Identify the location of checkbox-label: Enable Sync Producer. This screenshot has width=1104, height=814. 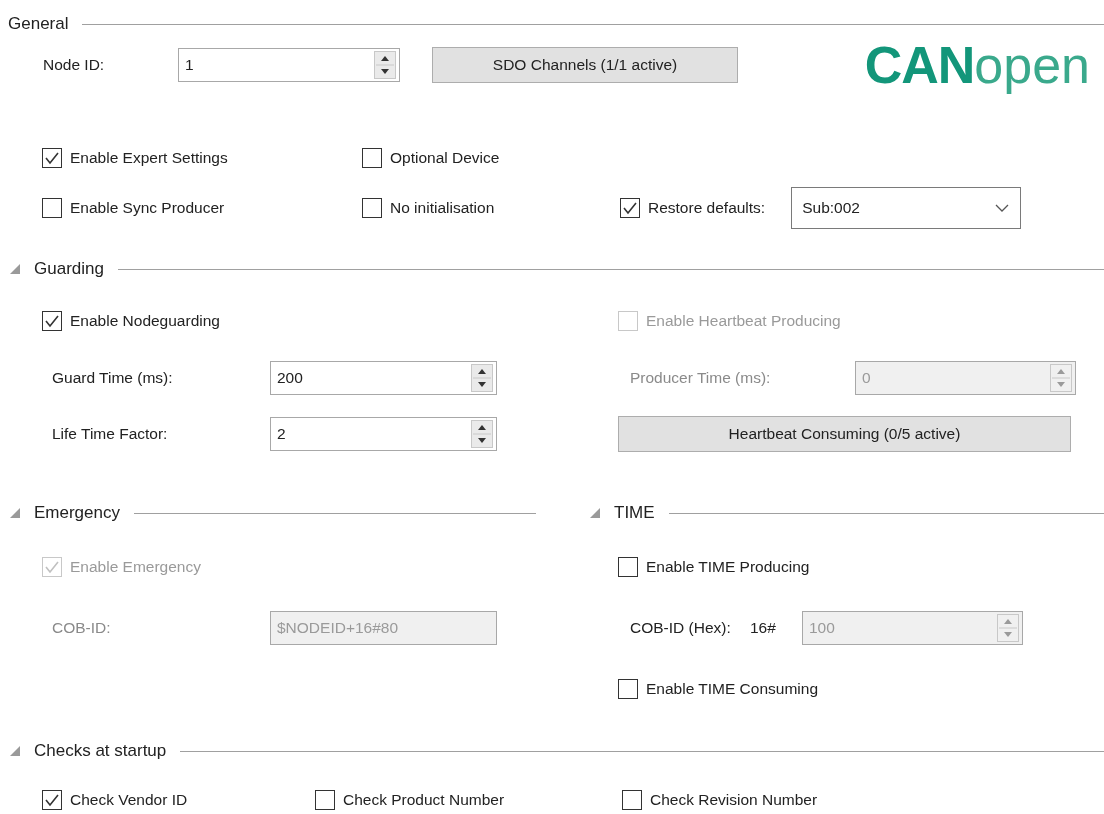
(147, 208).